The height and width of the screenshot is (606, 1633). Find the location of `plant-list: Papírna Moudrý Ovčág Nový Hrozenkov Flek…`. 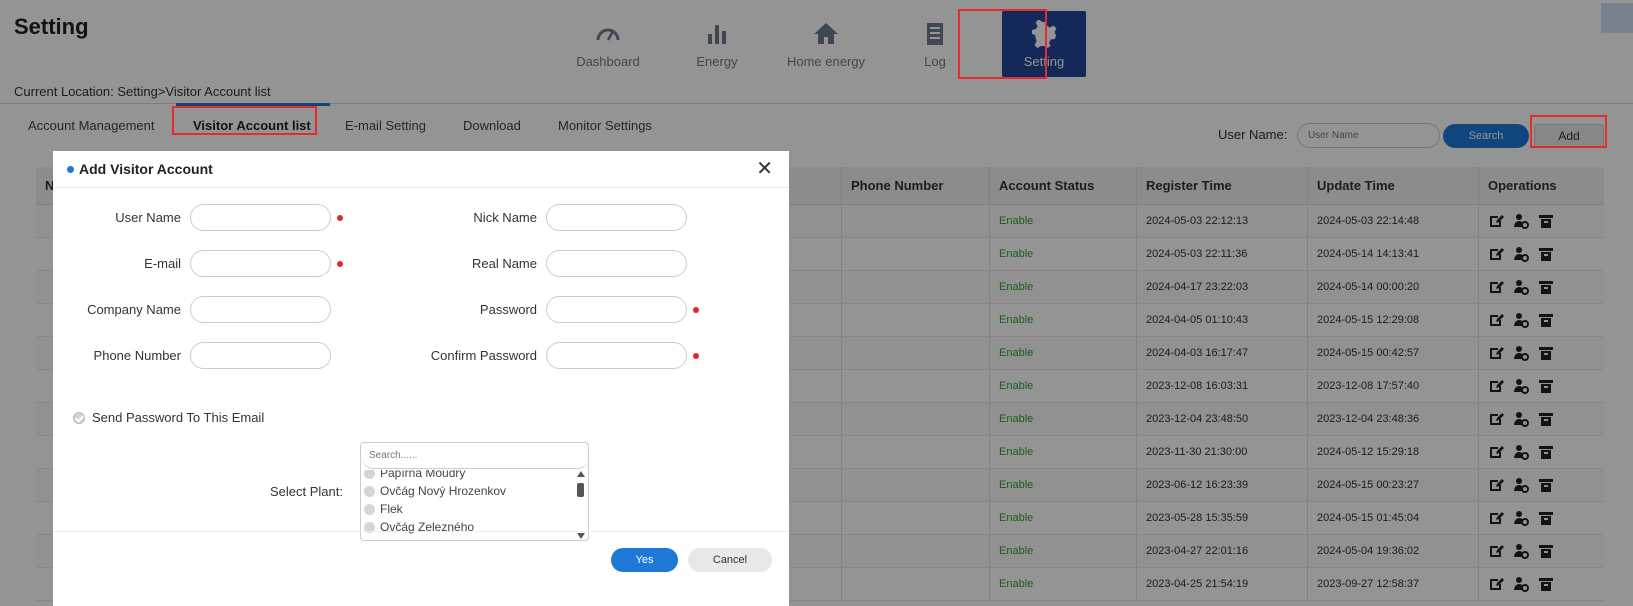

plant-list: Papírna Moudrý Ovčág Nový Hrozenkov Flek… is located at coordinates (467, 505).